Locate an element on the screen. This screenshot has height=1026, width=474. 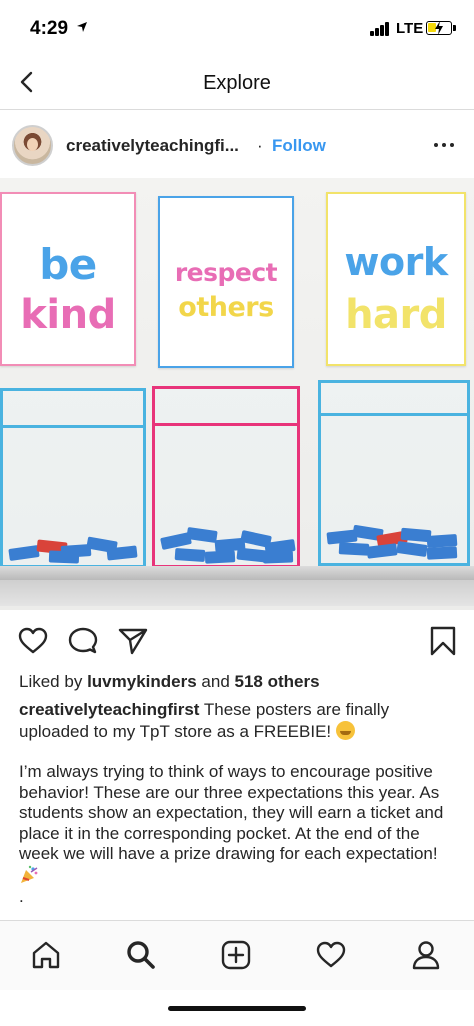
likes-connector: and is located at coordinates (215, 681).